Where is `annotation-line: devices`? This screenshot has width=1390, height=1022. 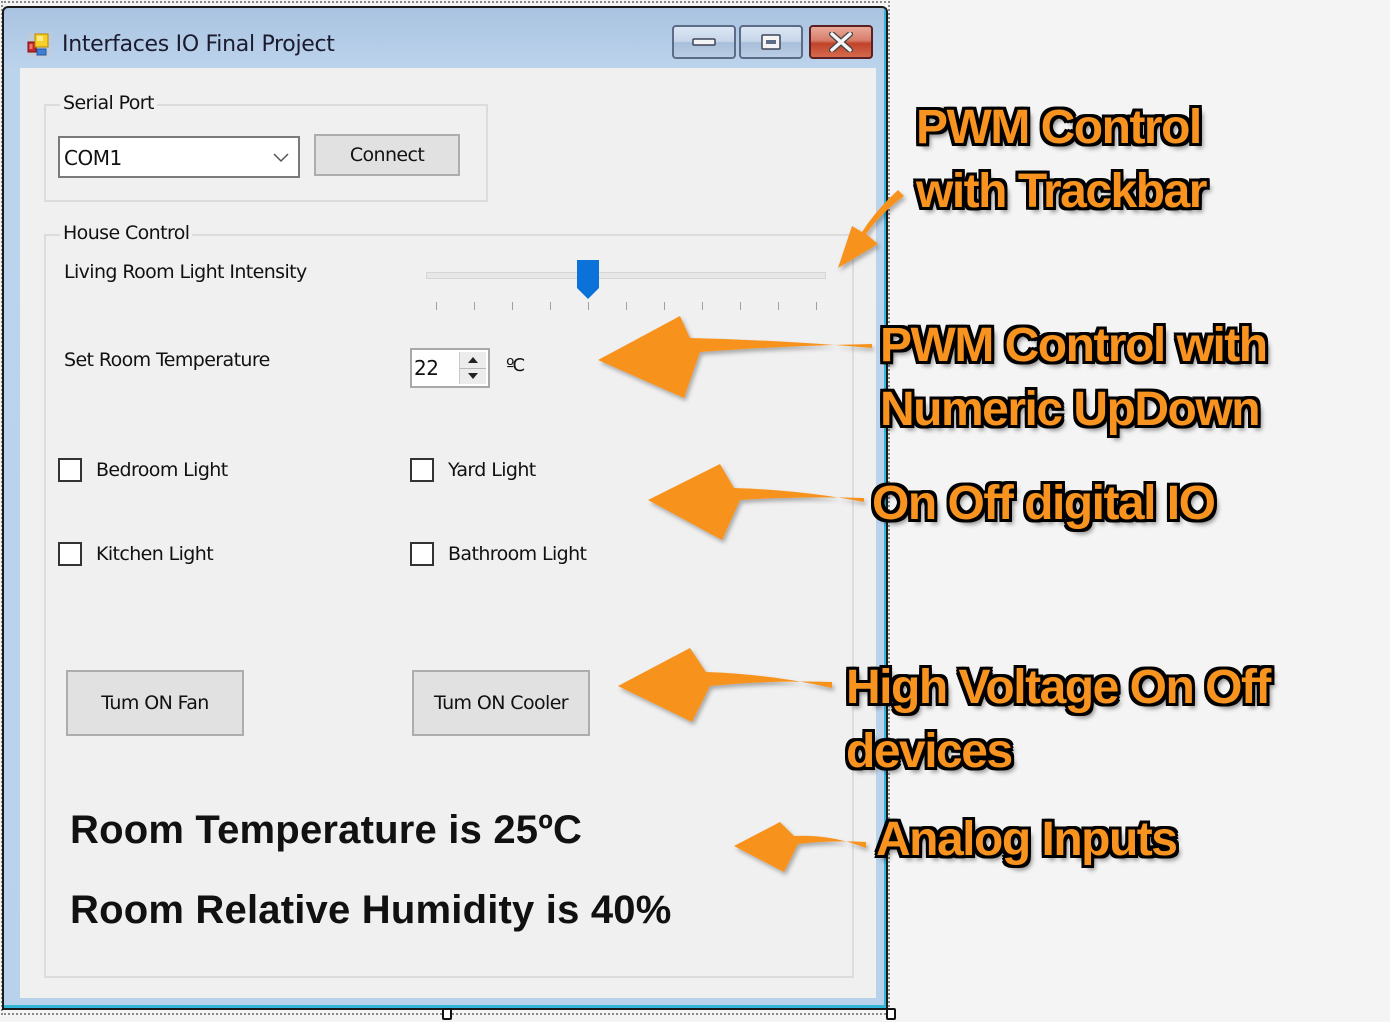
annotation-line: devices is located at coordinates (929, 751).